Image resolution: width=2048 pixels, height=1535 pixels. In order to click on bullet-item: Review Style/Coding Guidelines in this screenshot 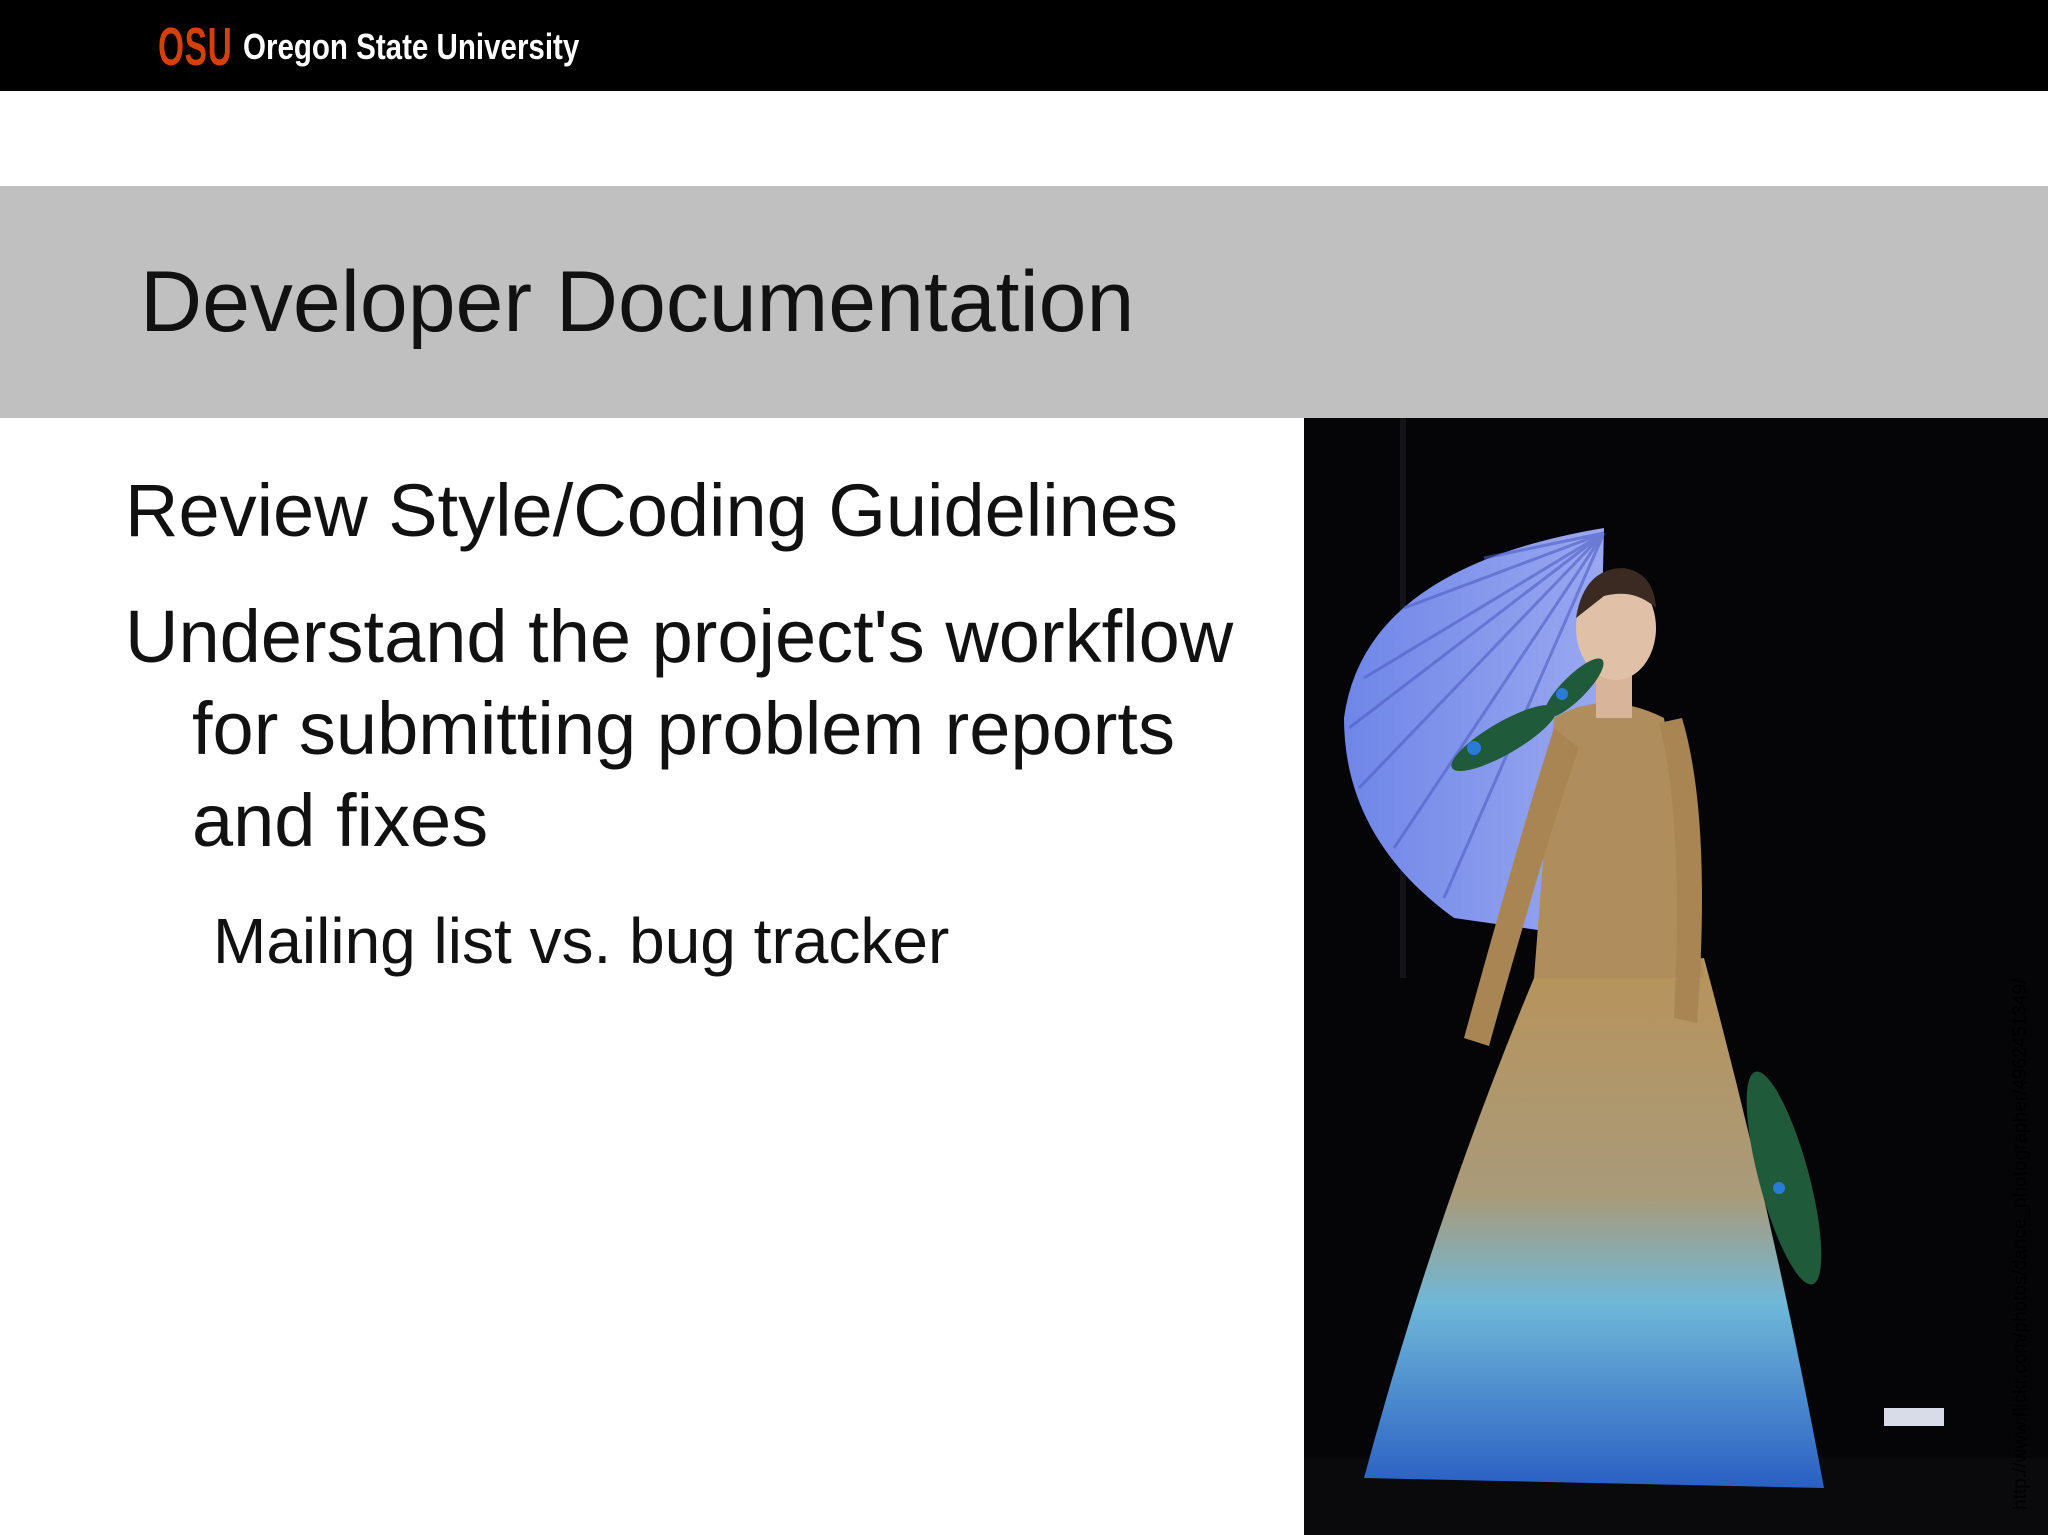, I will do `click(651, 510)`.